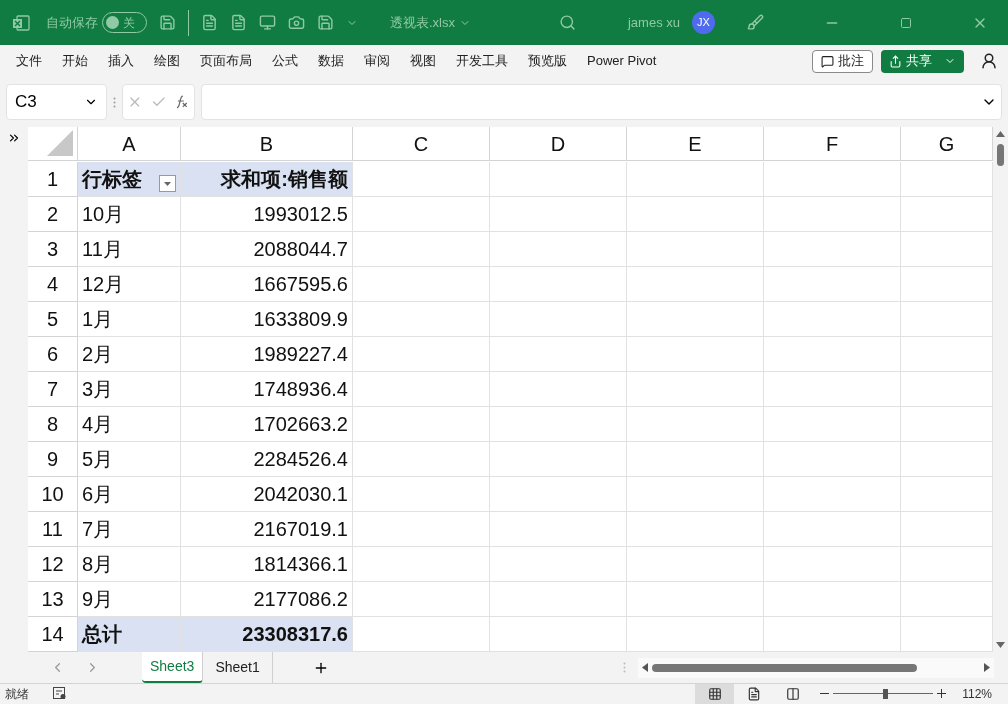 Image resolution: width=1008 pixels, height=704 pixels. I want to click on table-cell-text: 8月, so click(98, 565).